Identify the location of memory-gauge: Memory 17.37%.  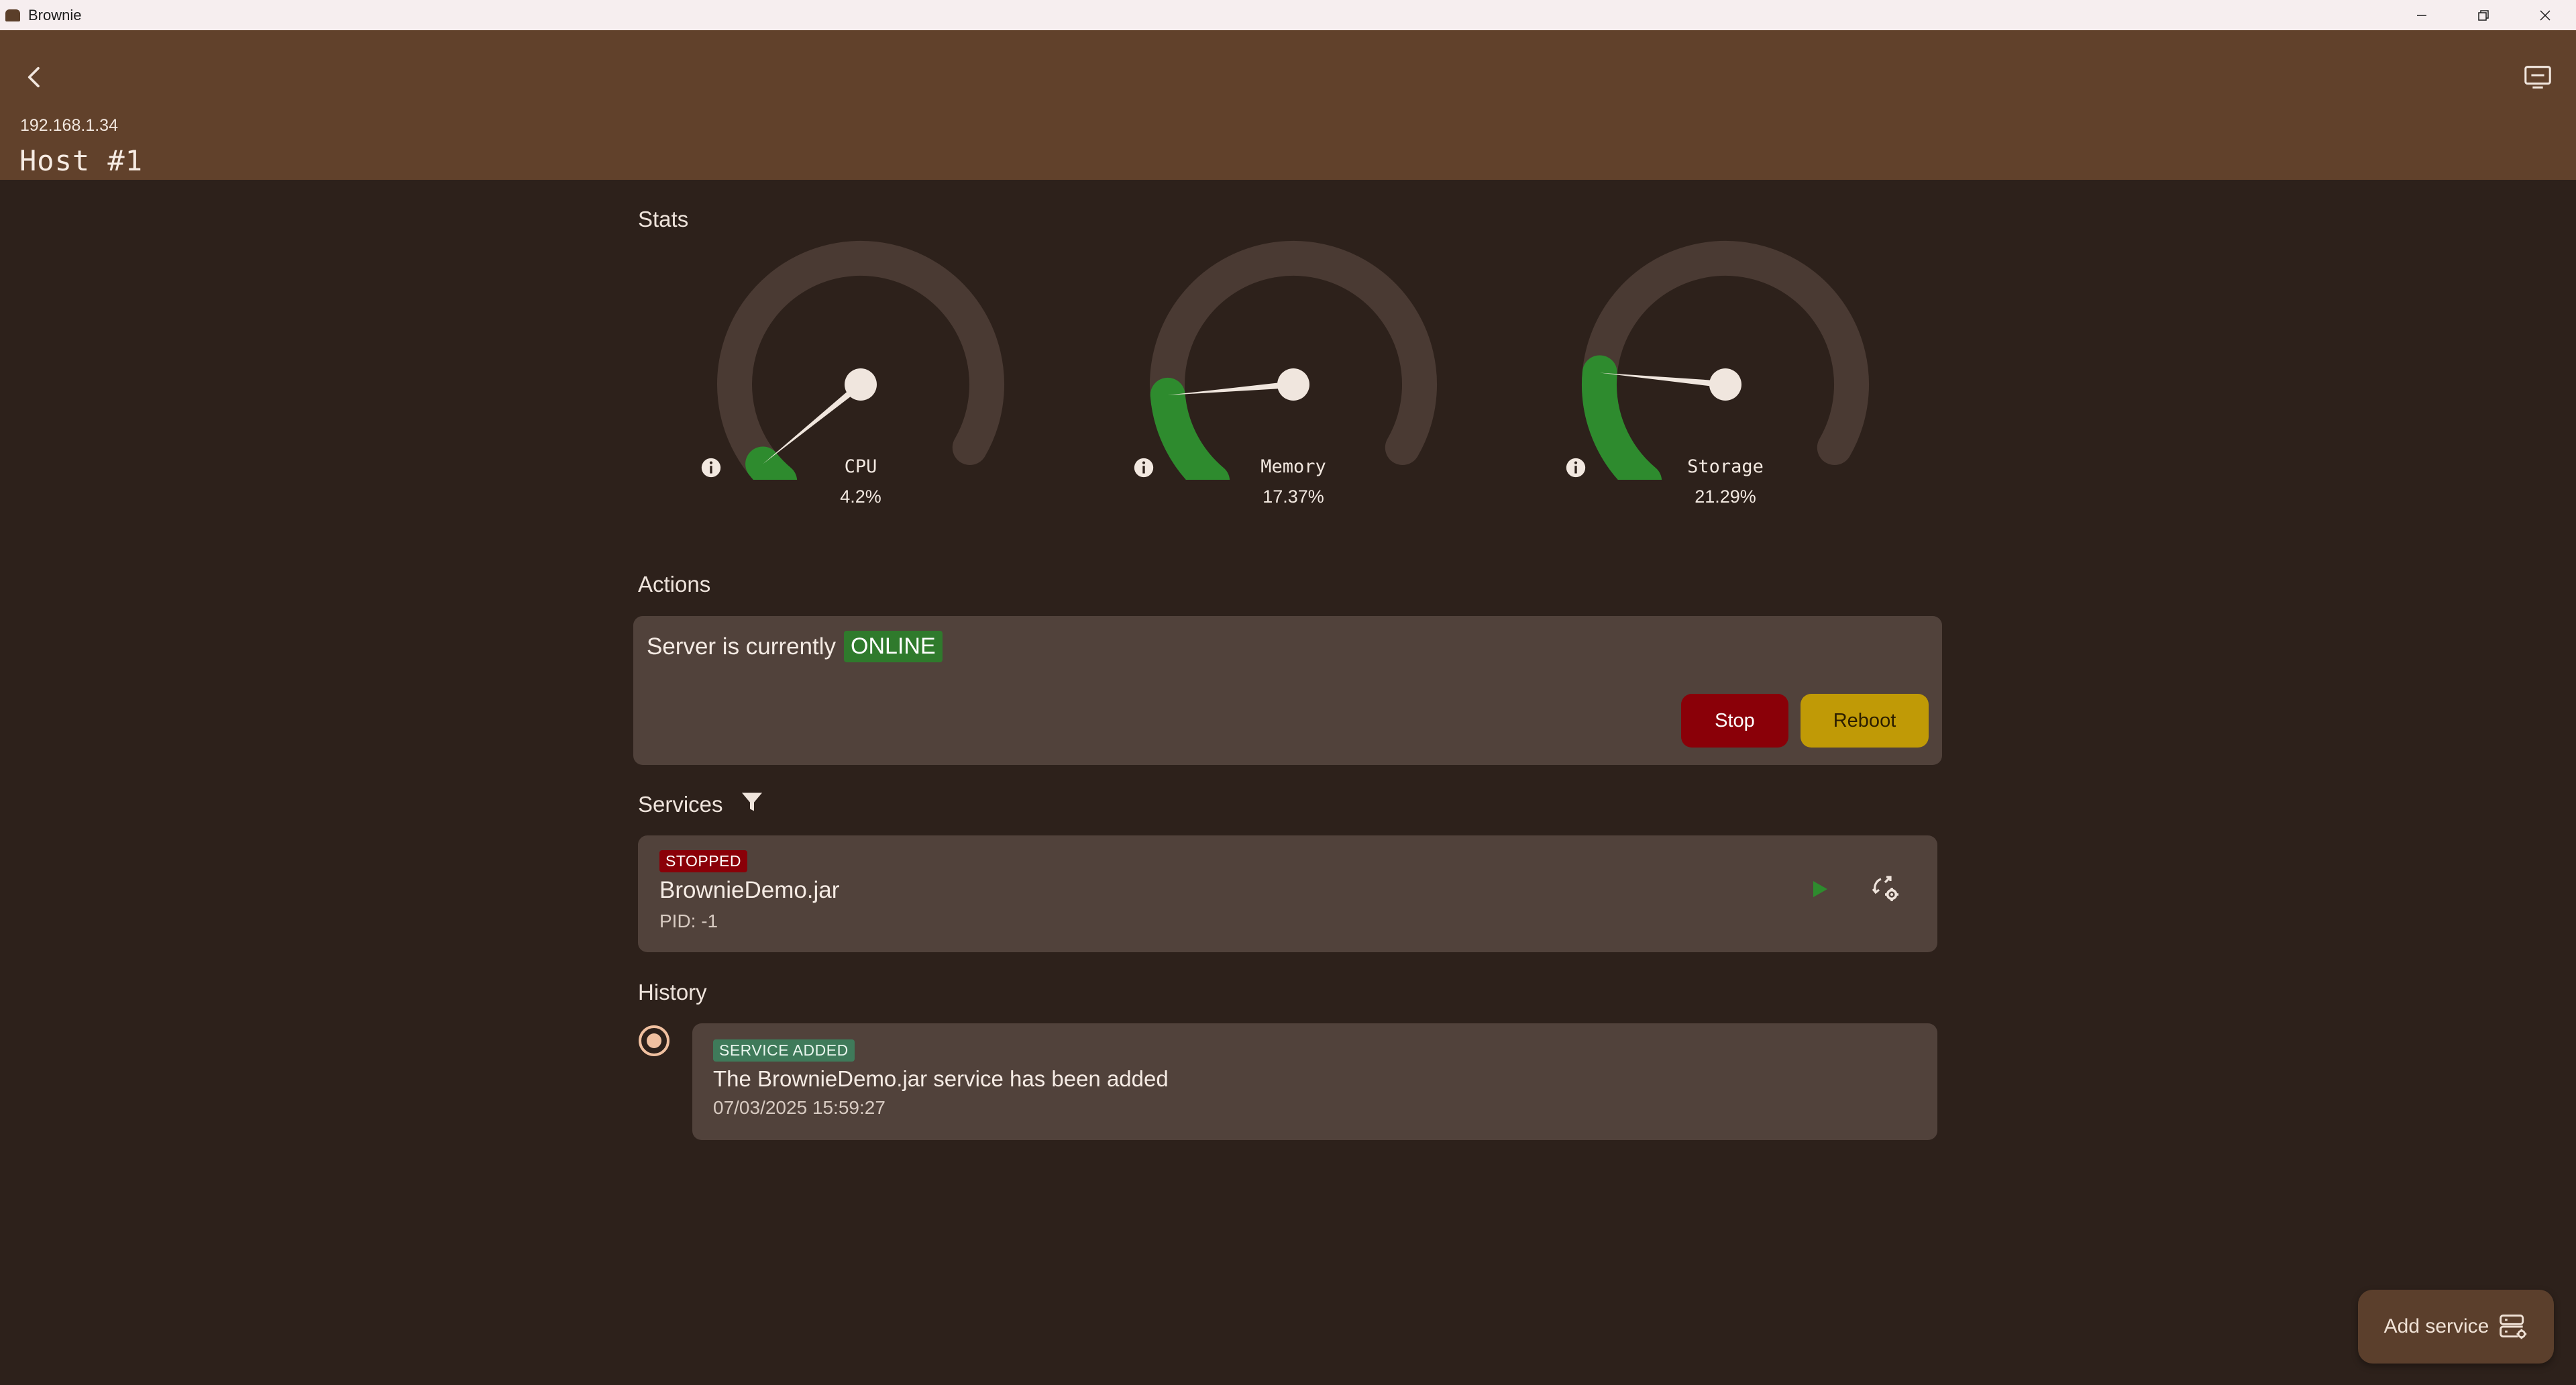
(1293, 392).